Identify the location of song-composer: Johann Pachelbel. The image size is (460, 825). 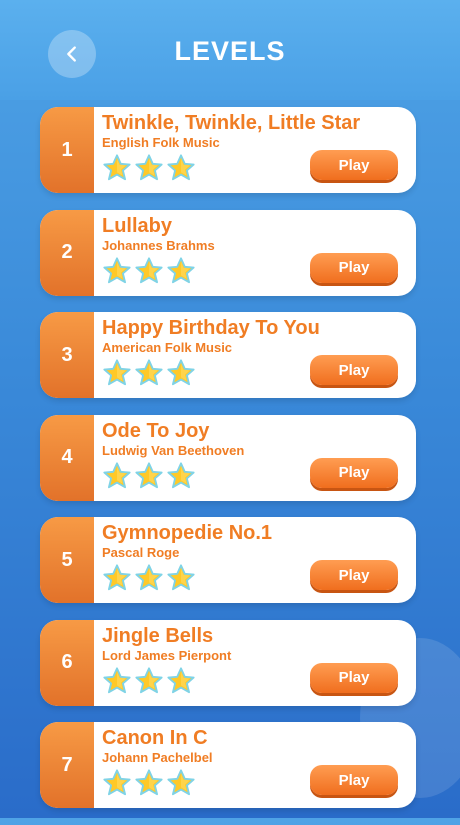
(157, 757).